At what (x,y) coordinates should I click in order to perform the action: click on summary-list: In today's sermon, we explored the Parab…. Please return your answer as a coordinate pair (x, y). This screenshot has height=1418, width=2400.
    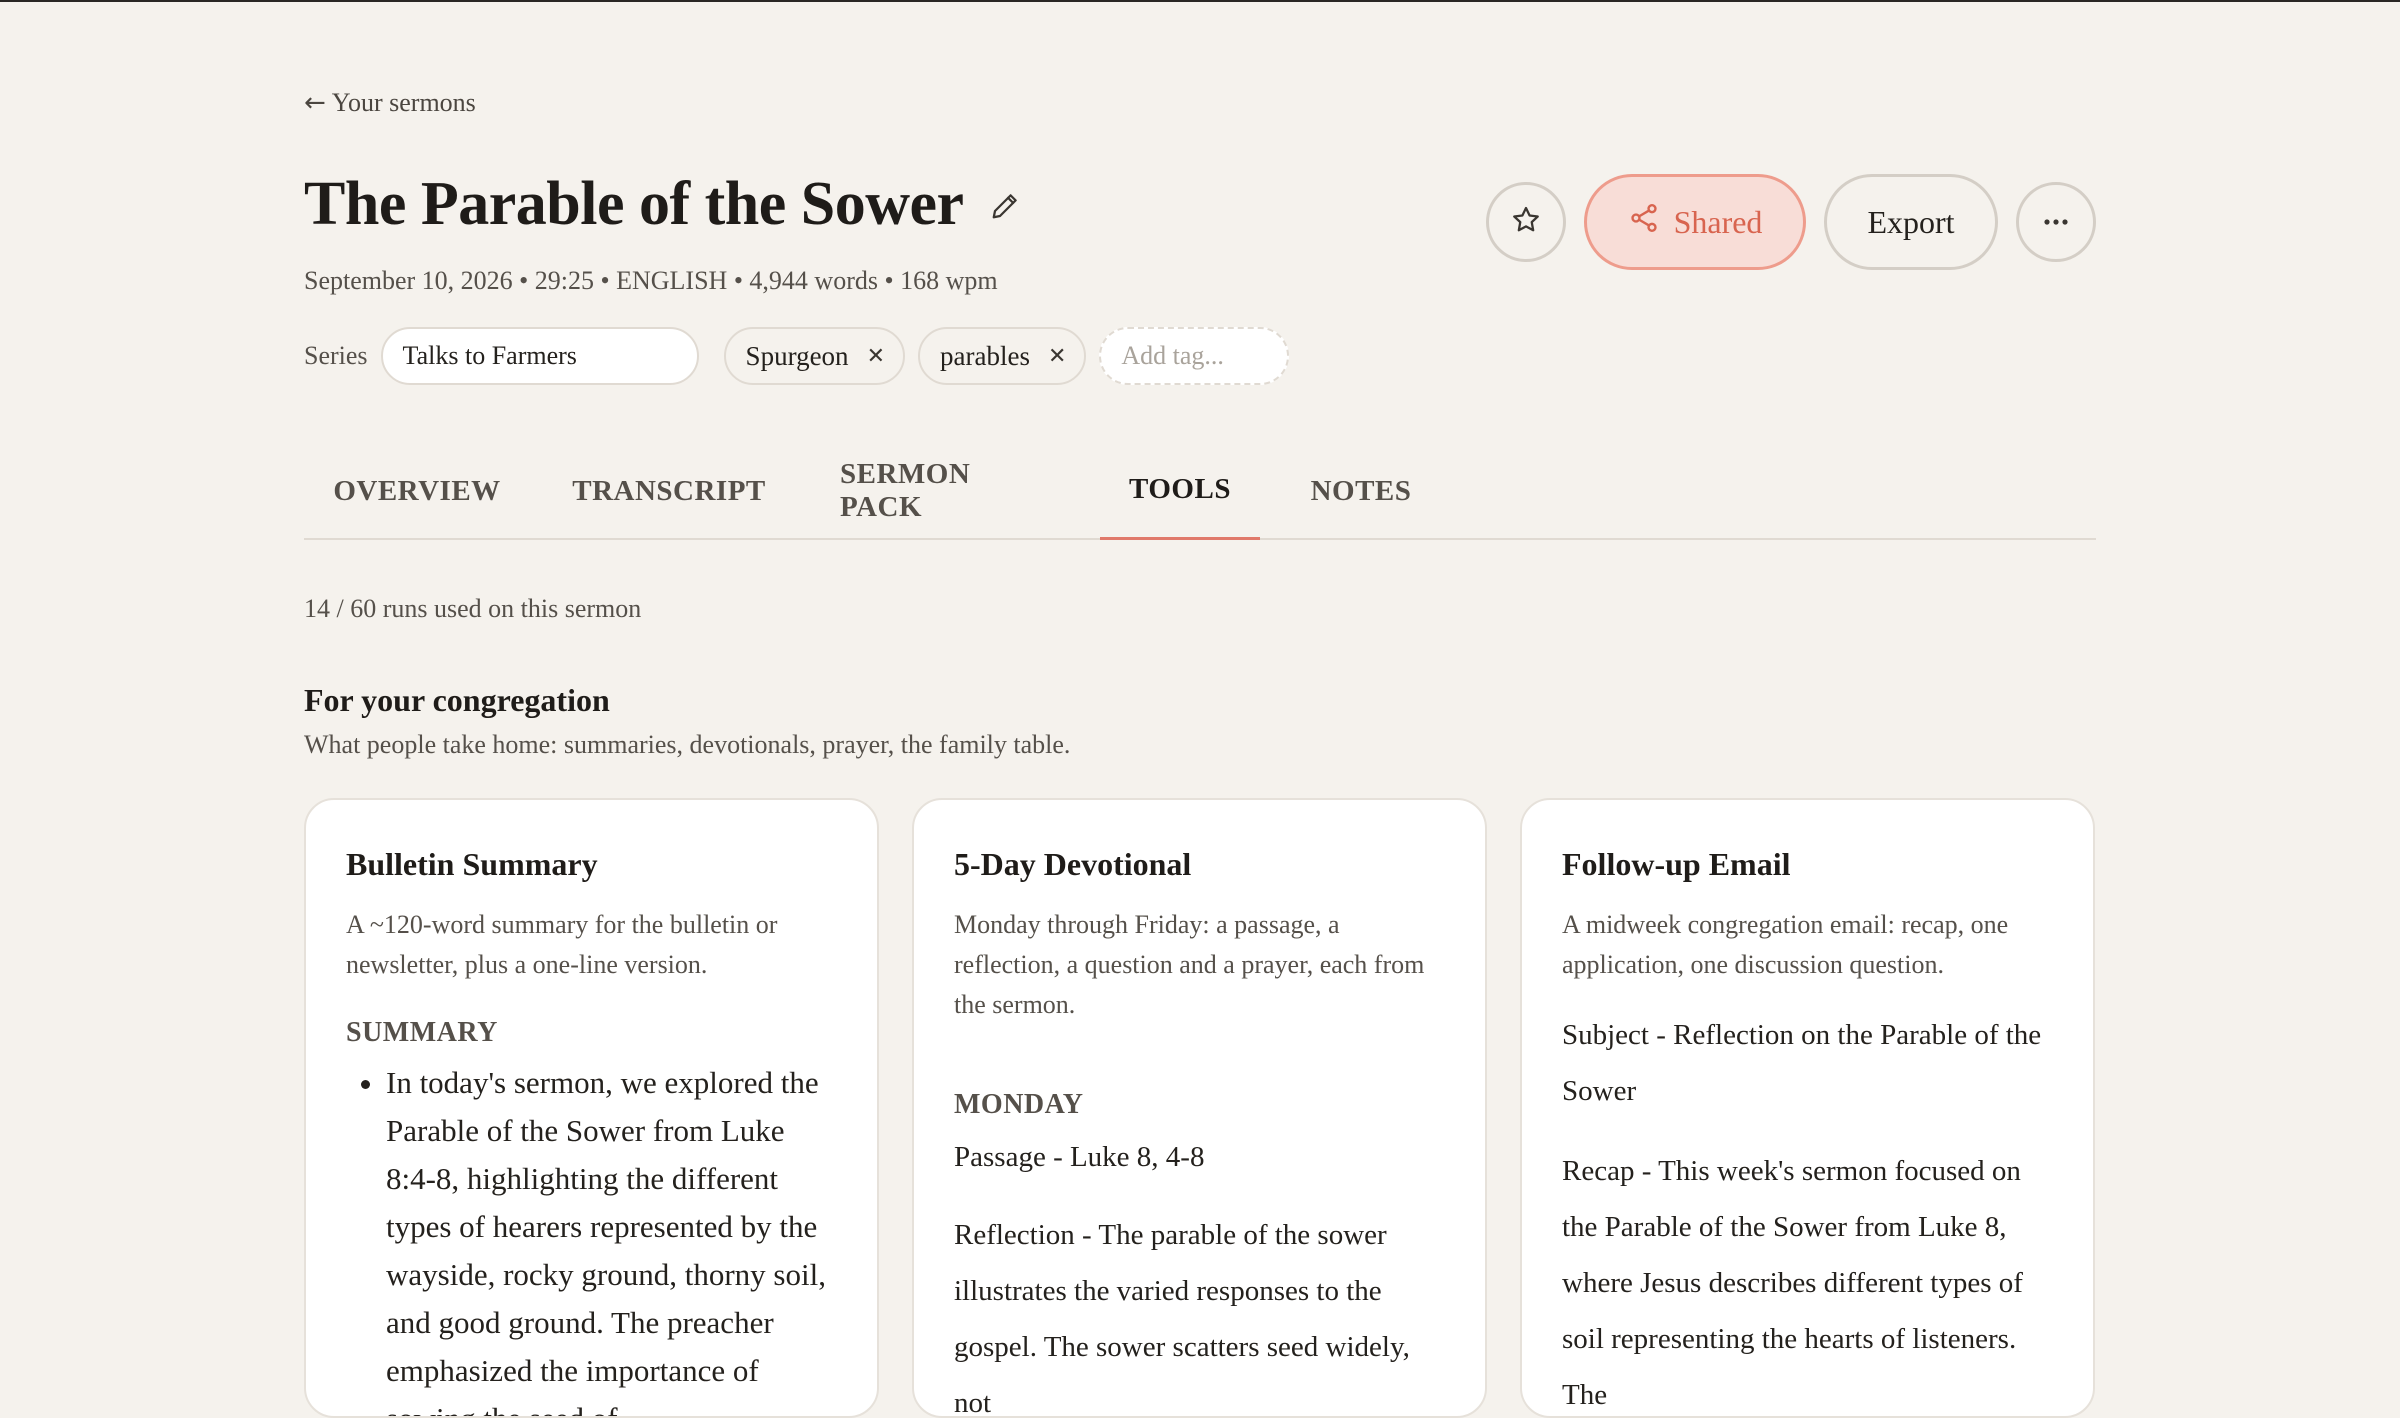
    Looking at the image, I should click on (591, 1237).